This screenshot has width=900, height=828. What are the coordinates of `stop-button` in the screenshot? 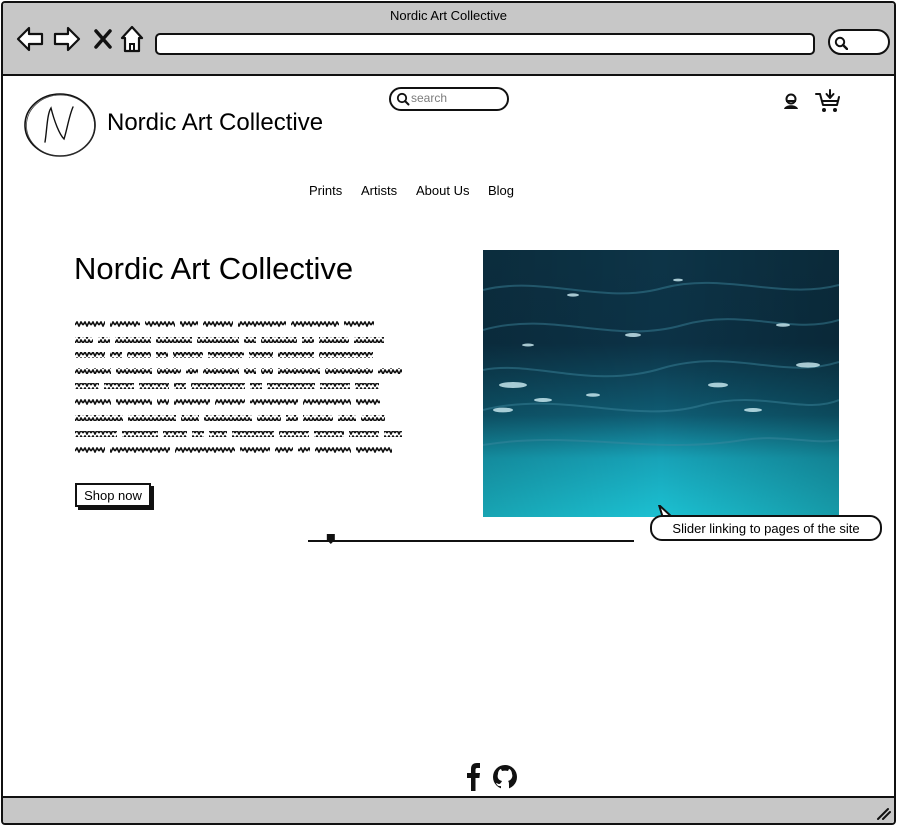 It's located at (103, 39).